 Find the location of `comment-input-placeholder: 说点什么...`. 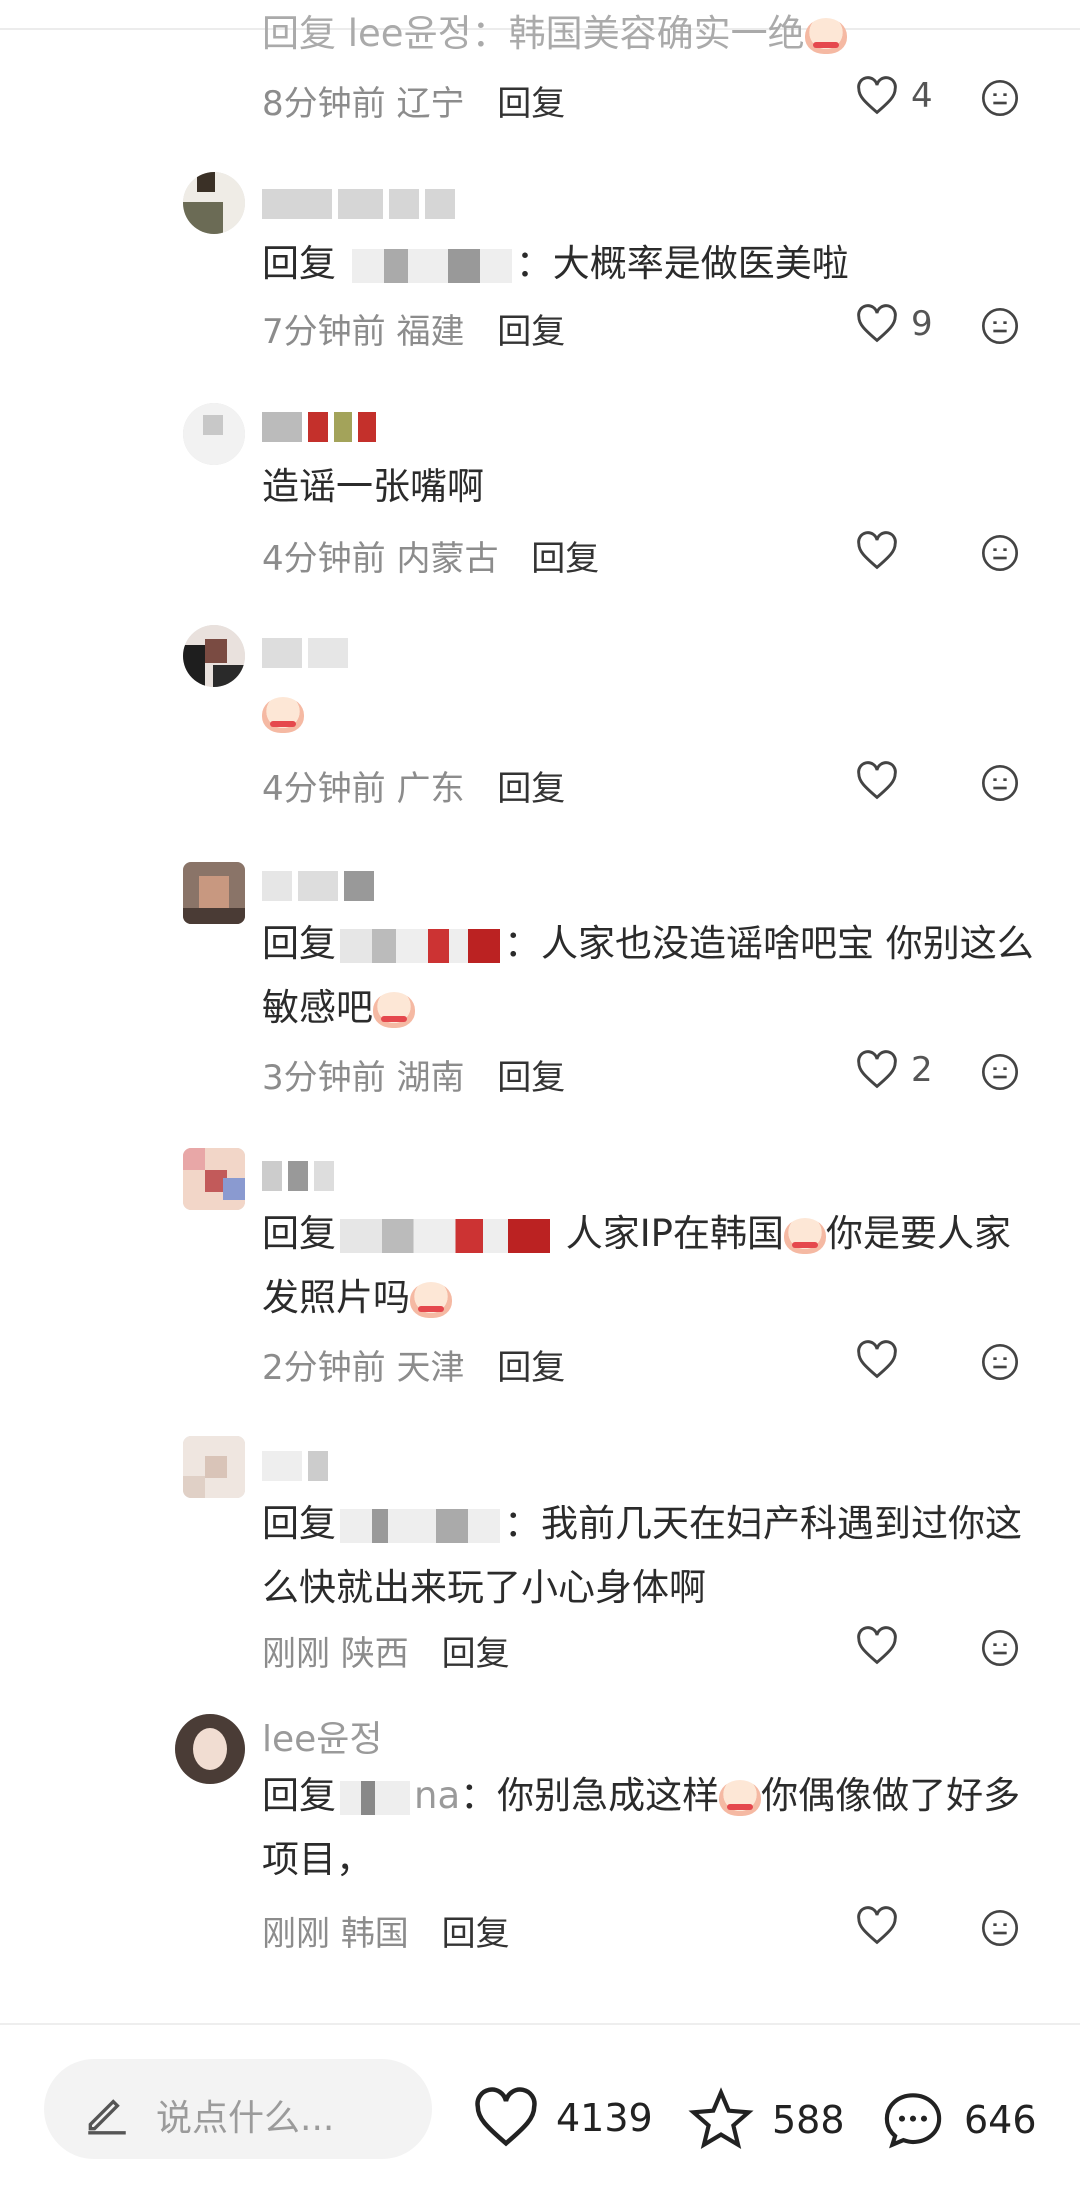

comment-input-placeholder: 说点什么... is located at coordinates (245, 2118).